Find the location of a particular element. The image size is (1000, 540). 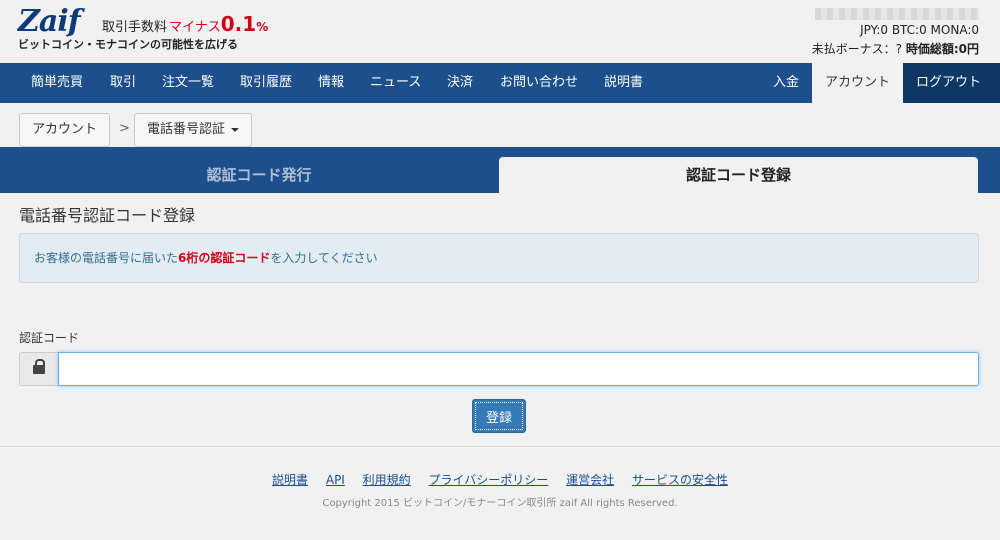

info-alert: お客様の電話番号に届いた6桁の認証コードを入力してください is located at coordinates (499, 258).